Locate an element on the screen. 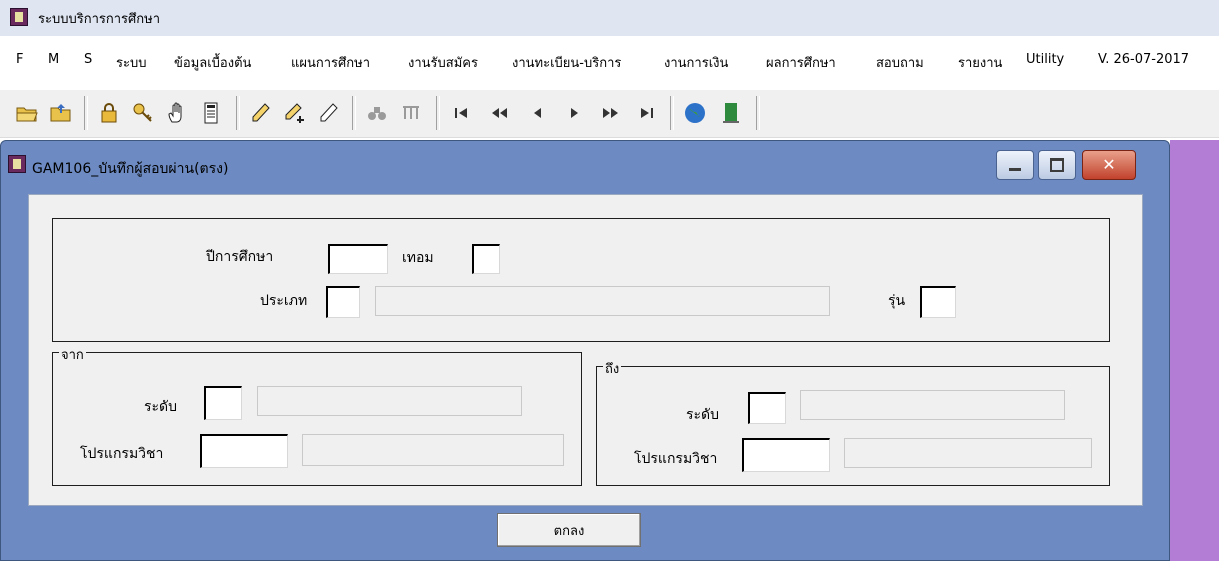 Image resolution: width=1219 pixels, height=575 pixels. hand-icon is located at coordinates (177, 113).